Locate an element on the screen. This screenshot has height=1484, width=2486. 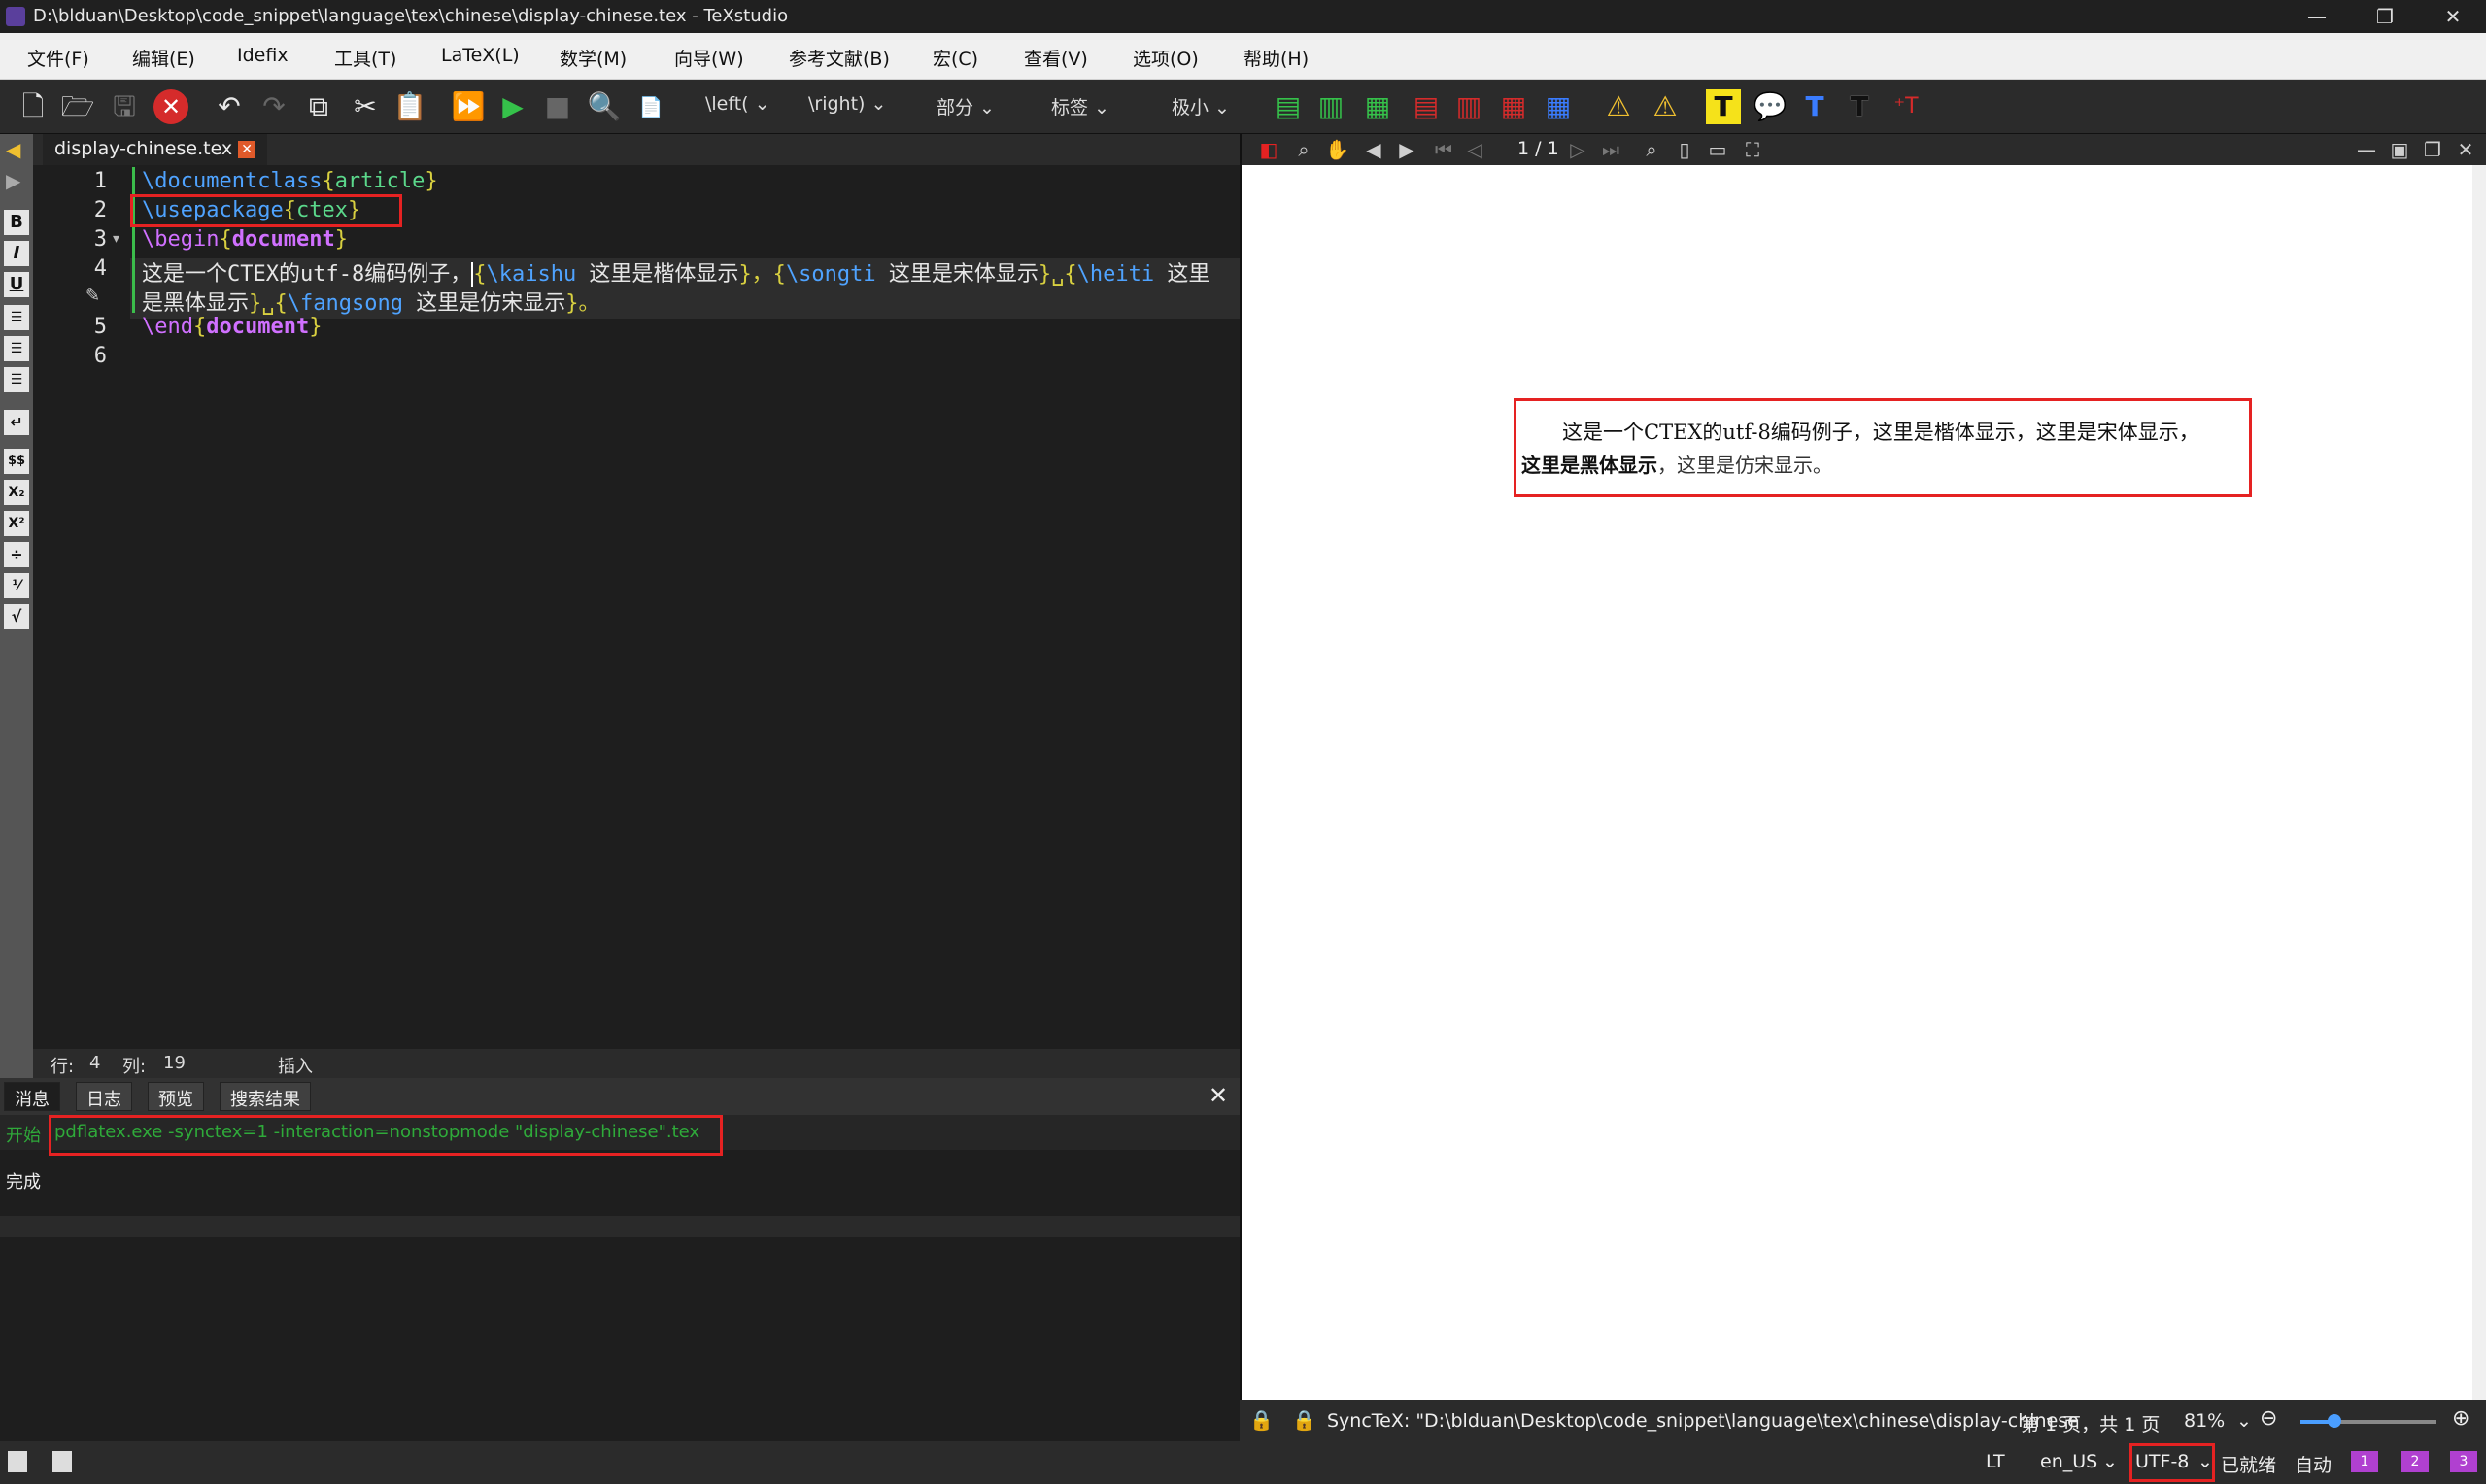
undo-icon: ↶ is located at coordinates (229, 106).